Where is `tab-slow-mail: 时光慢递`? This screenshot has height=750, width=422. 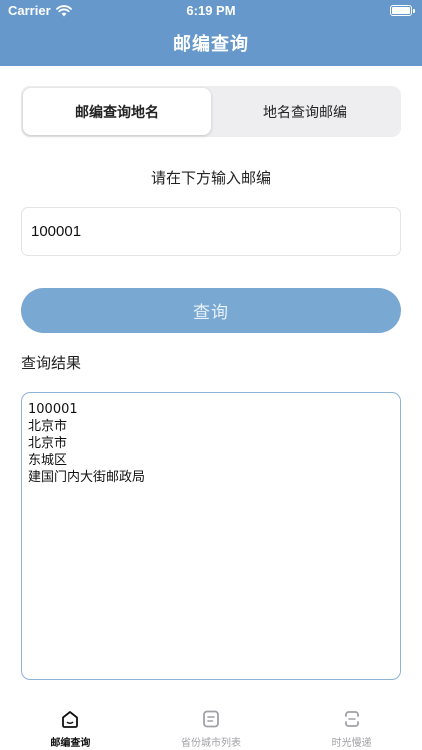
tab-slow-mail: 时光慢递 is located at coordinates (351, 725).